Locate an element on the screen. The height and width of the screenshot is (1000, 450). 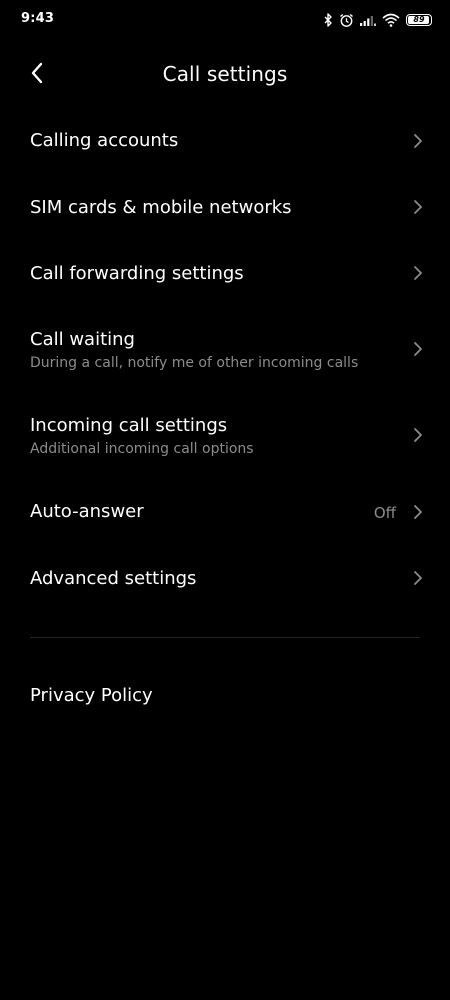
row-title: Calling accounts is located at coordinates (104, 140).